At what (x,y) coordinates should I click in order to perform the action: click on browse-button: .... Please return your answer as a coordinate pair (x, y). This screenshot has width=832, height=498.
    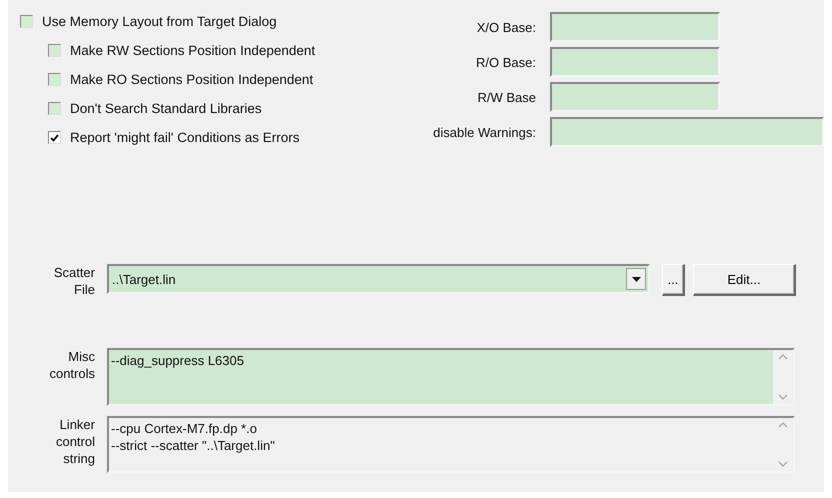
    Looking at the image, I should click on (673, 280).